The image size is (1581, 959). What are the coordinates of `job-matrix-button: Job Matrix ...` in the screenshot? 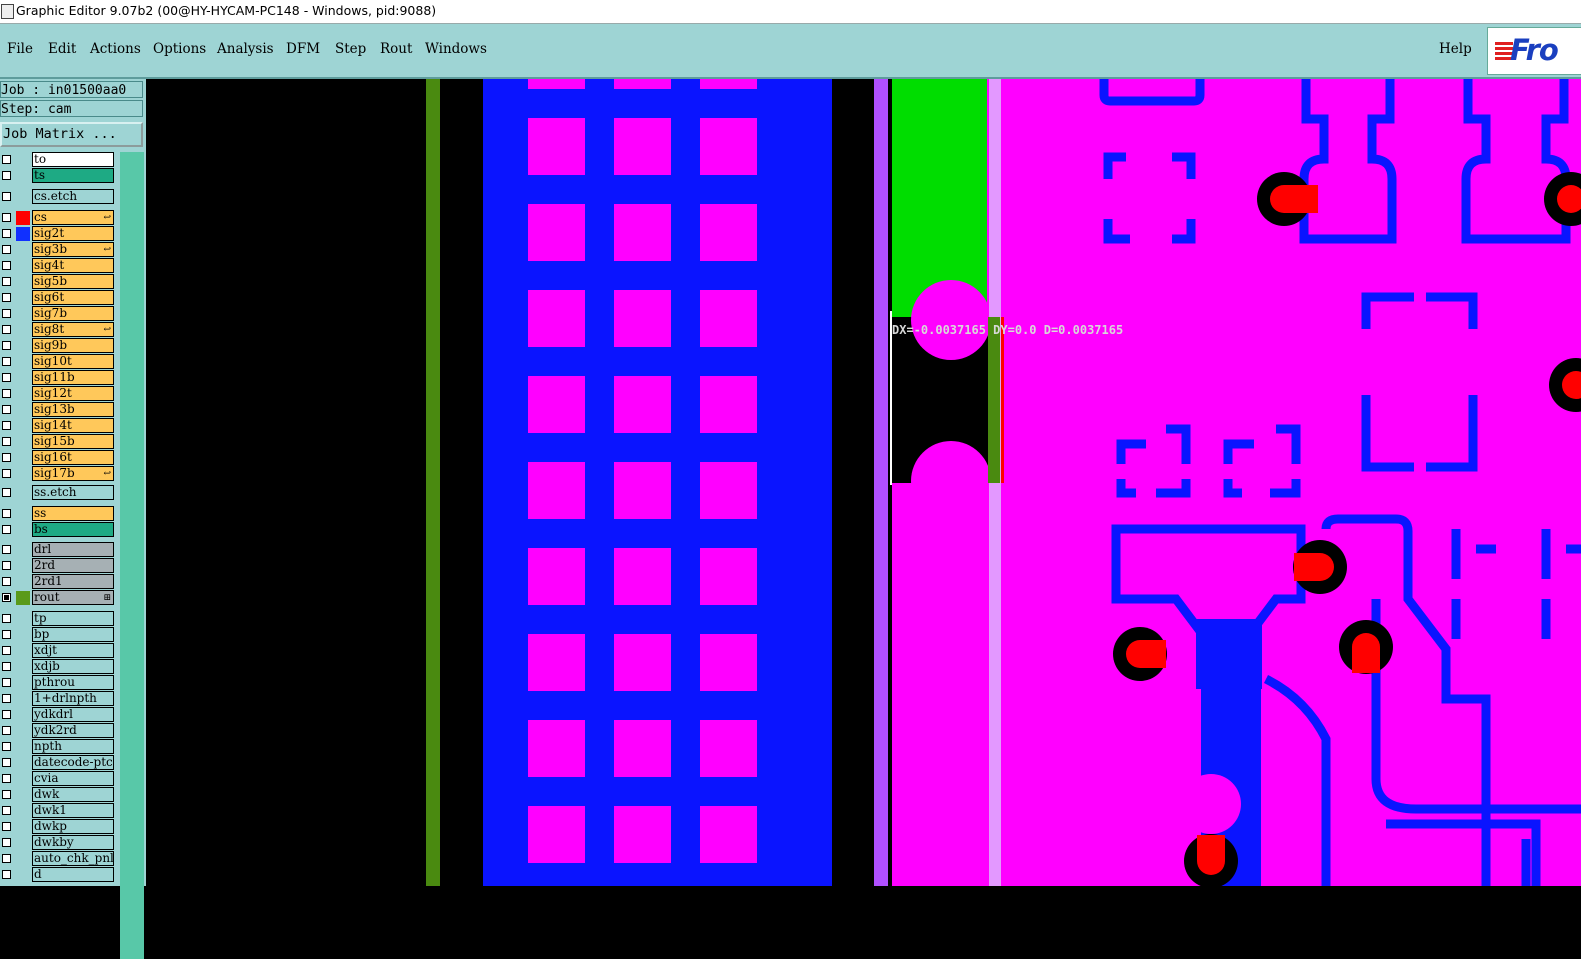 It's located at (71, 134).